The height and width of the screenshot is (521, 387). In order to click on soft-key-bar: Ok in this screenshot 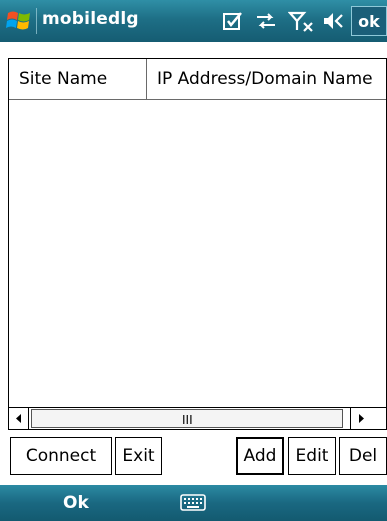, I will do `click(193, 503)`.